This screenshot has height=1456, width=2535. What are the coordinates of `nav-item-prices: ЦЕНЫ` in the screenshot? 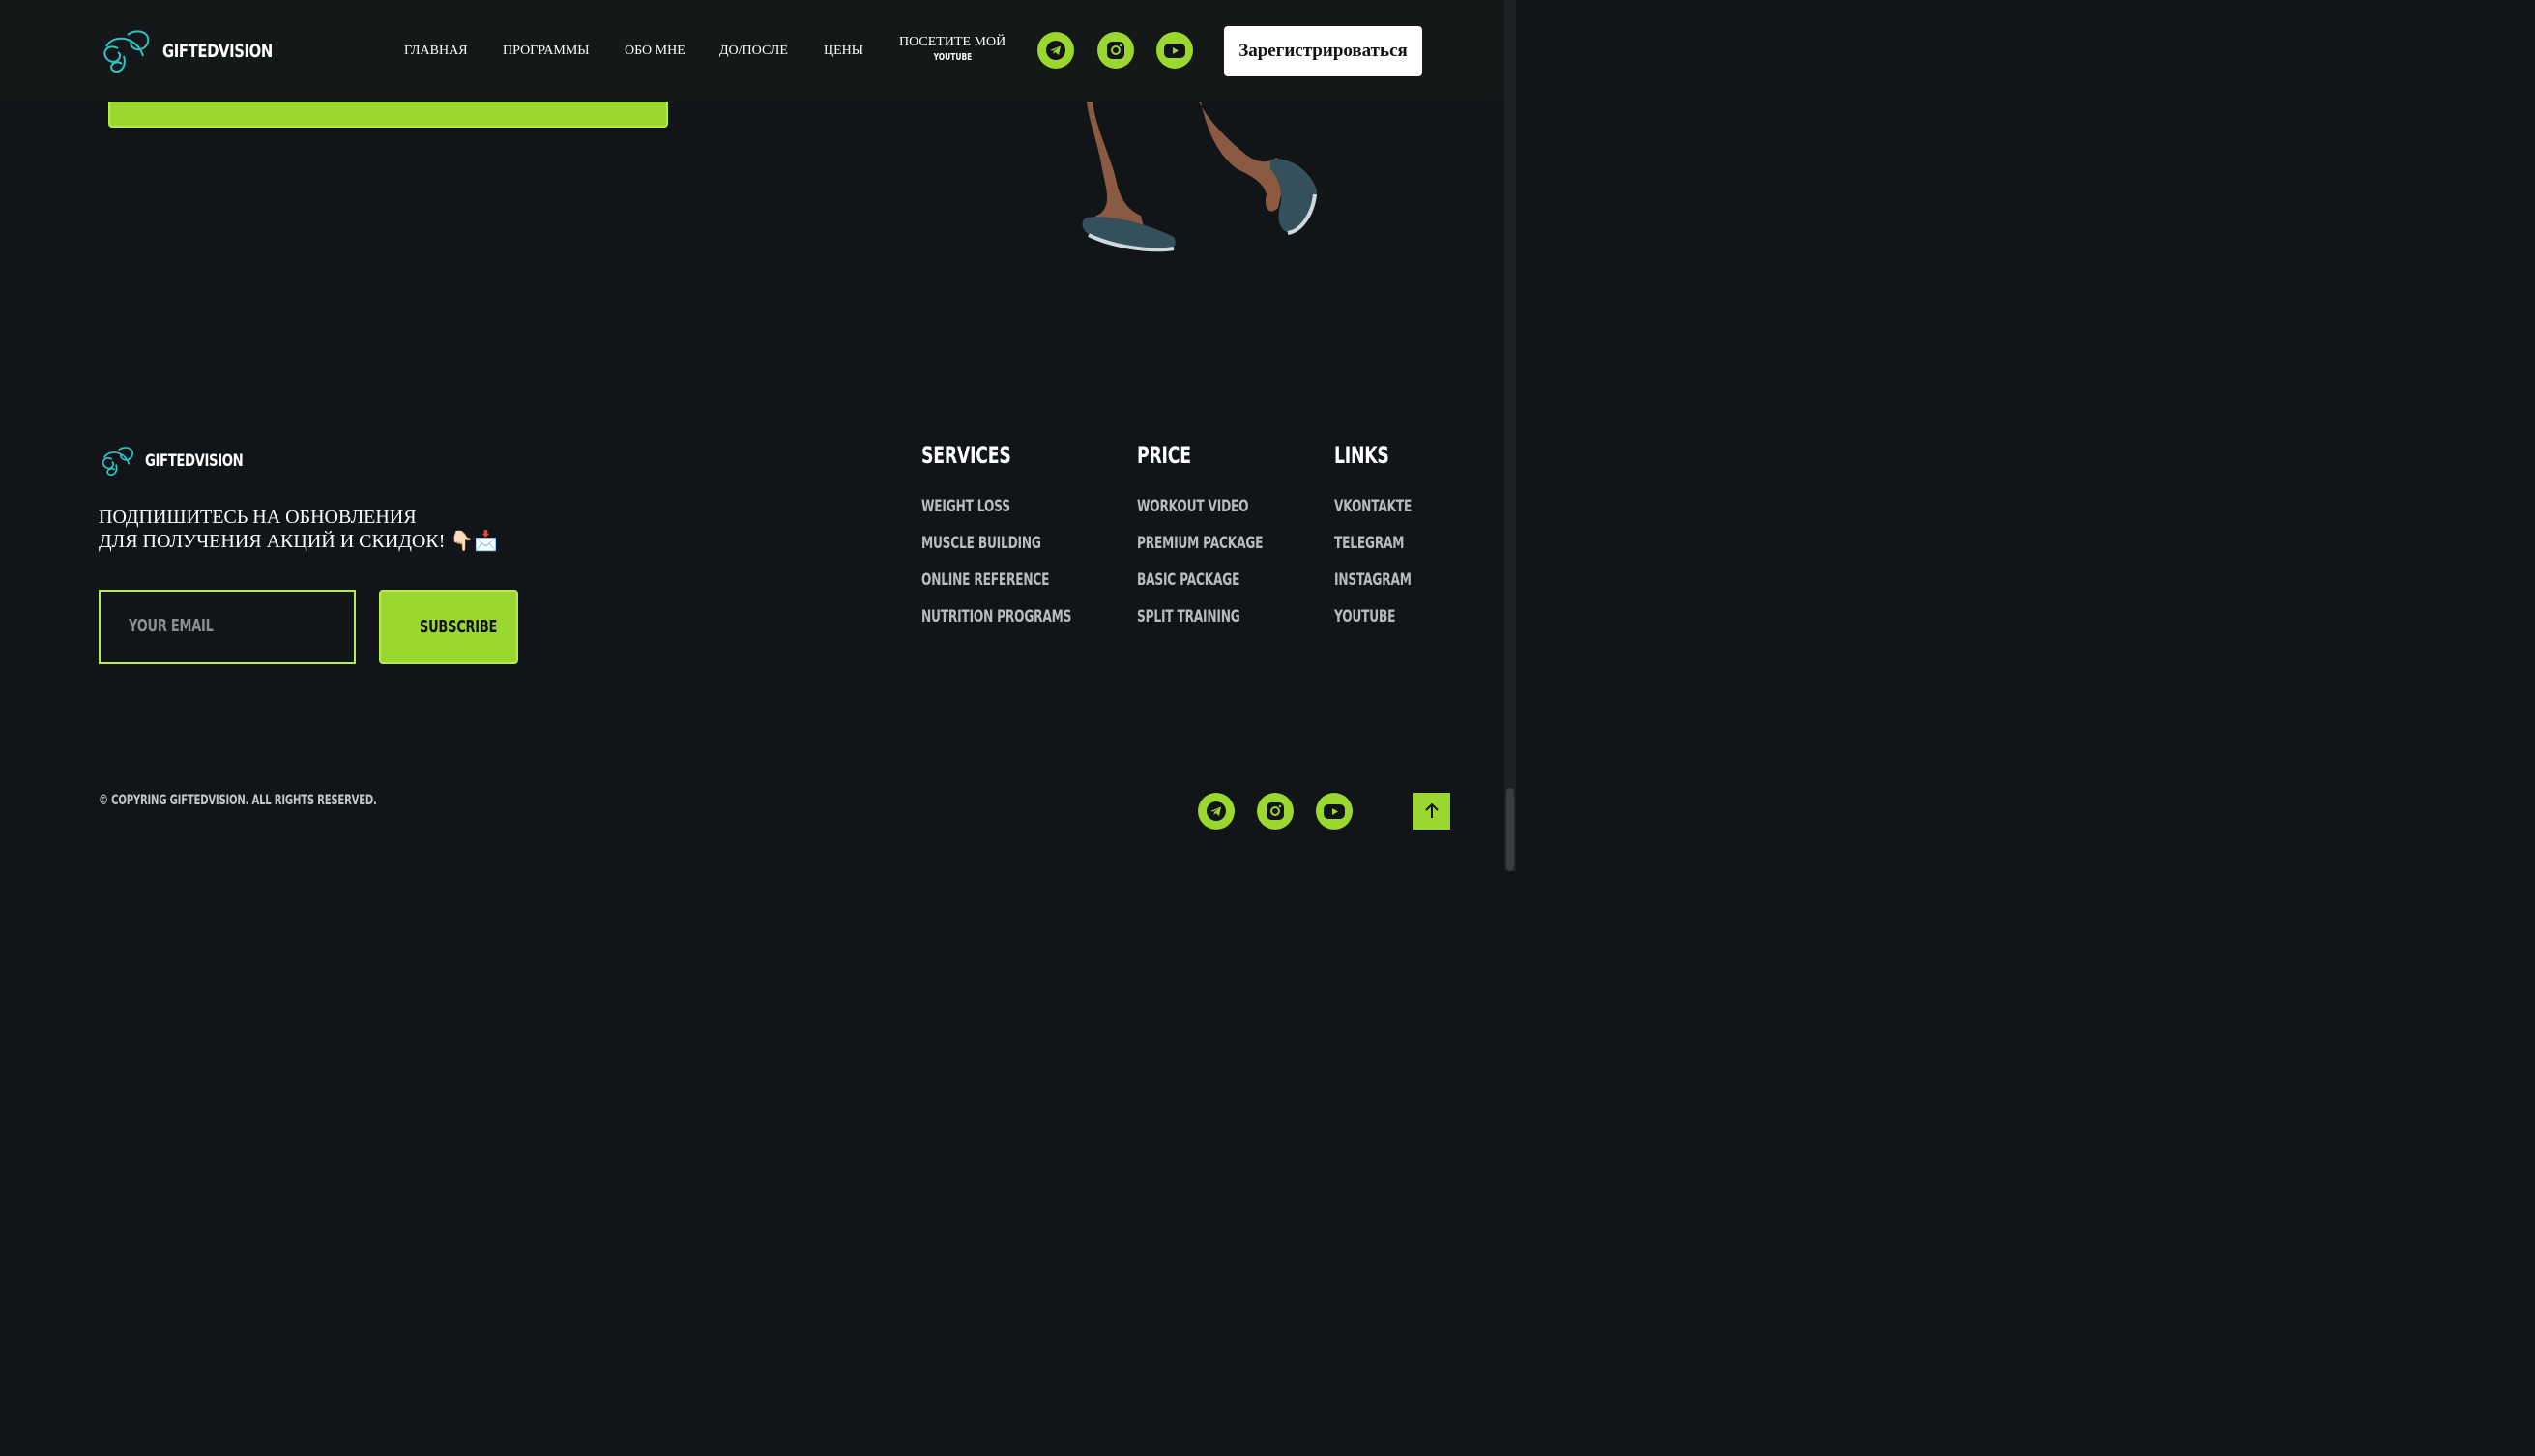 It's located at (843, 52).